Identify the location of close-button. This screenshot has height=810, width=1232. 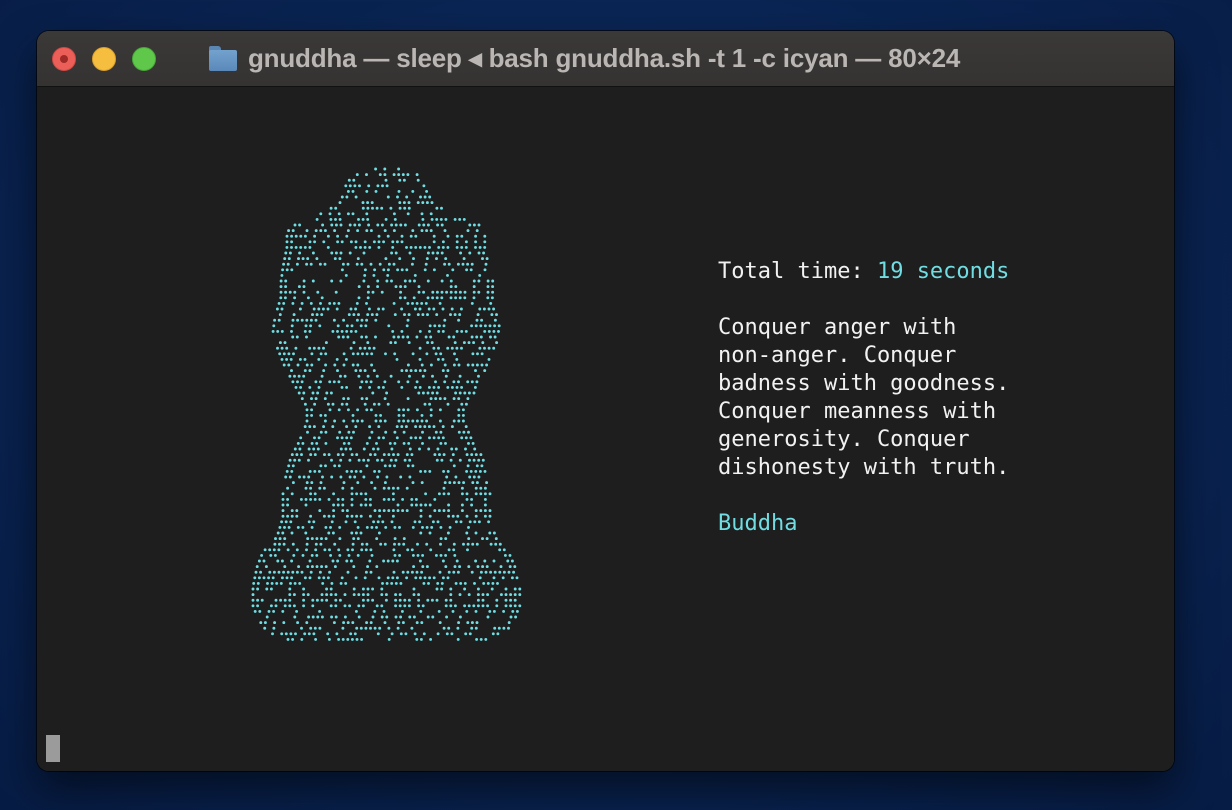
(64, 59).